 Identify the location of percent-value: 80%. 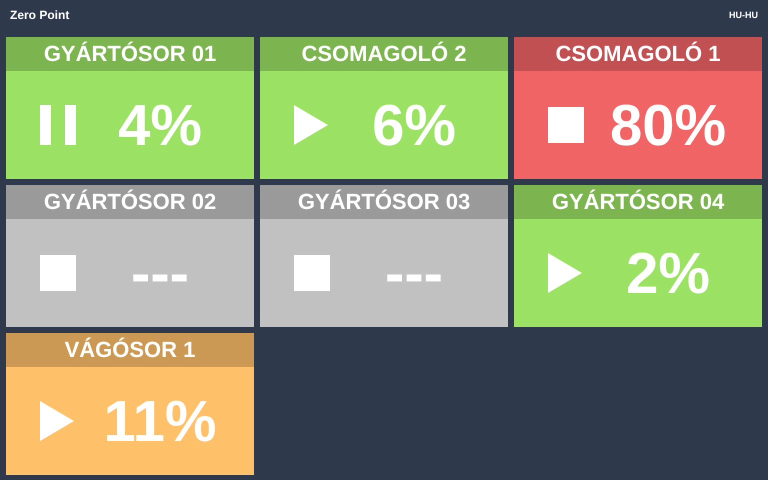
(668, 125).